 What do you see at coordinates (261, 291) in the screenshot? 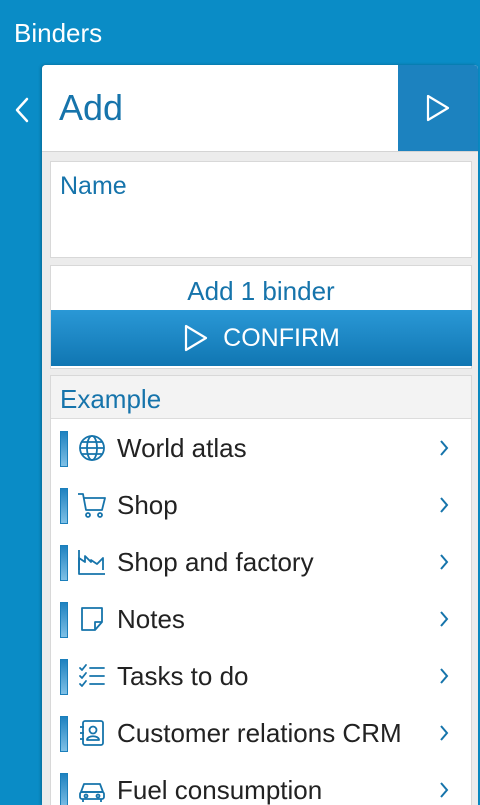
I see `binder-count-text: Add 1 binder` at bounding box center [261, 291].